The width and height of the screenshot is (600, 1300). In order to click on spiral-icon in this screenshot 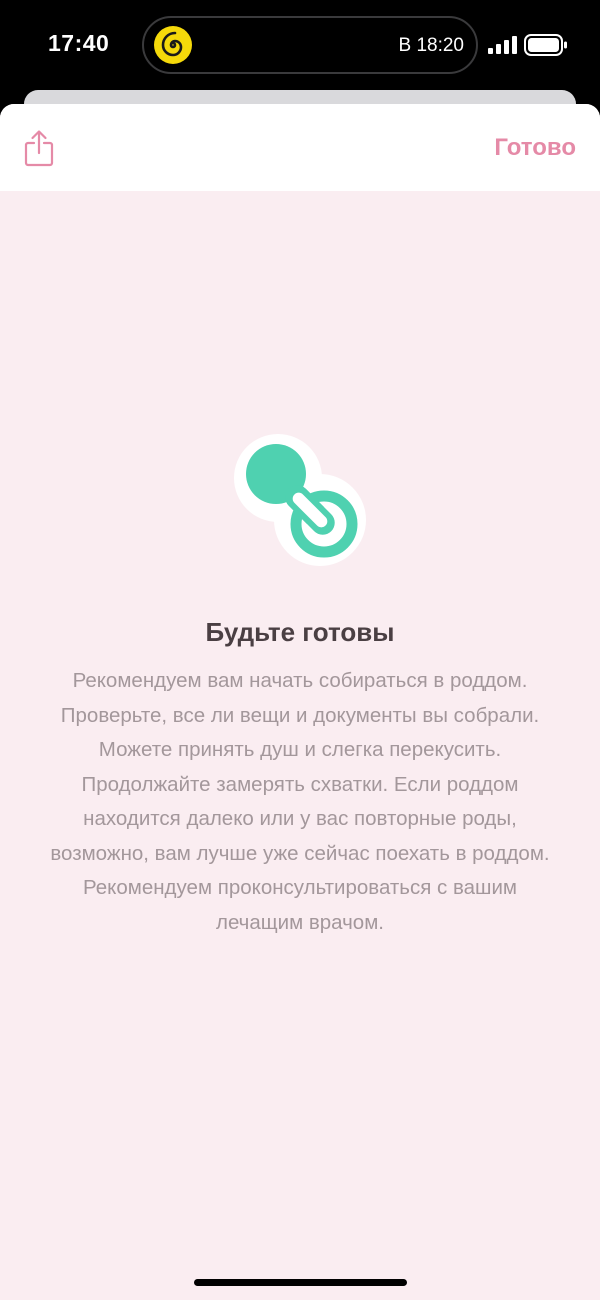, I will do `click(173, 45)`.